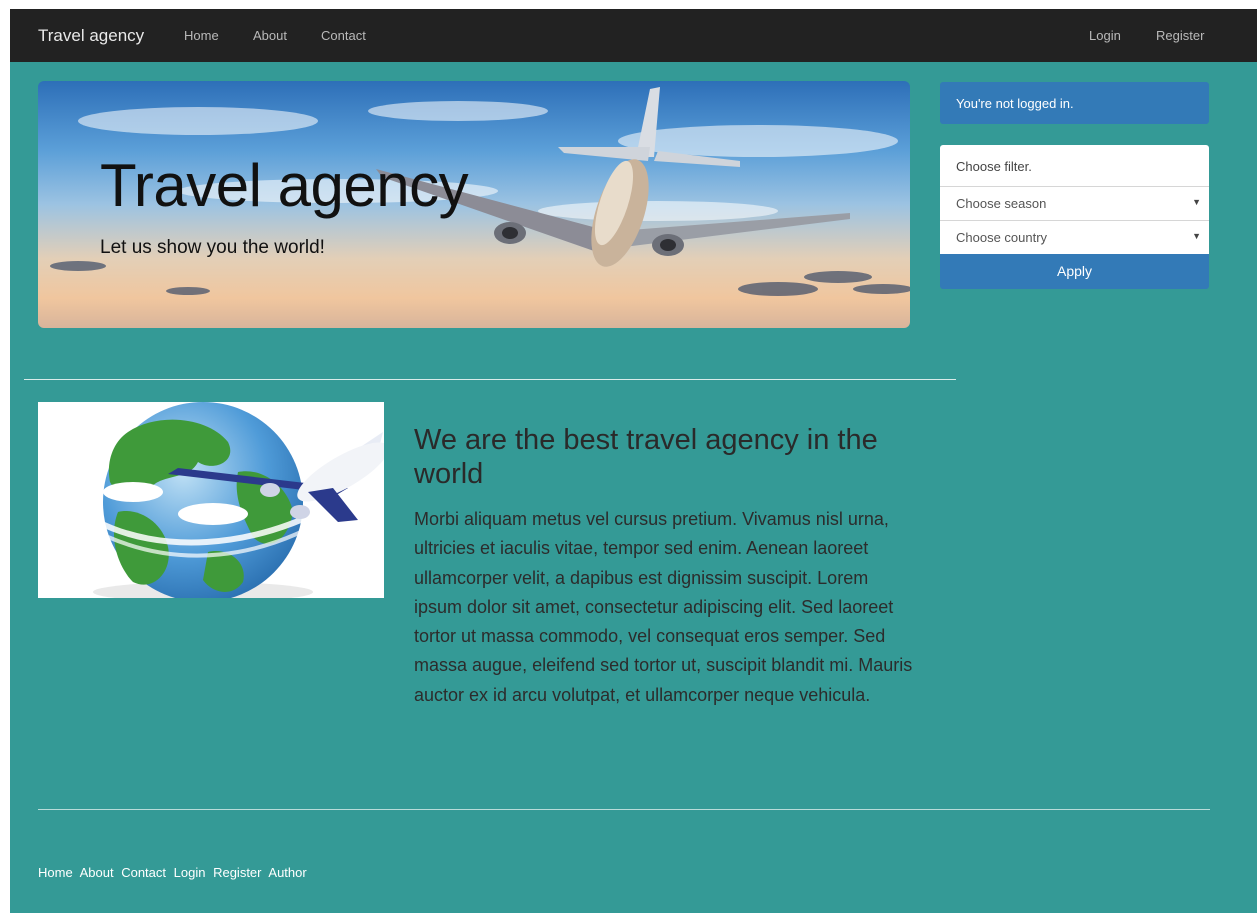 The image size is (1257, 913). I want to click on footer-home-link: Home, so click(55, 872).